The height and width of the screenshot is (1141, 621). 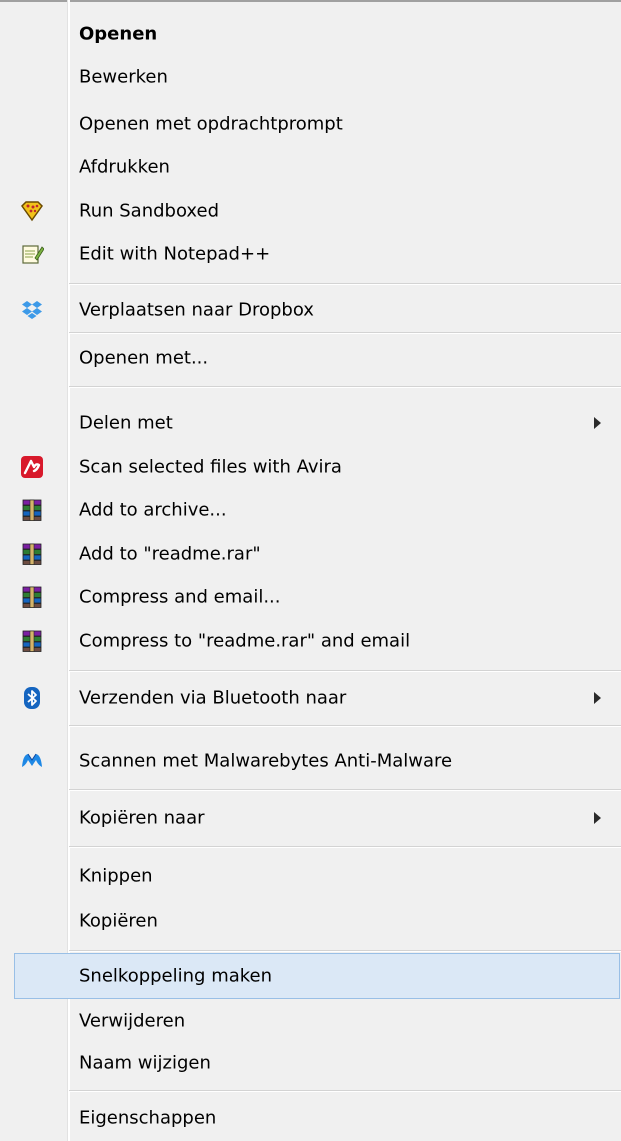 What do you see at coordinates (310, 34) in the screenshot?
I see `menu-item-openen: Openen` at bounding box center [310, 34].